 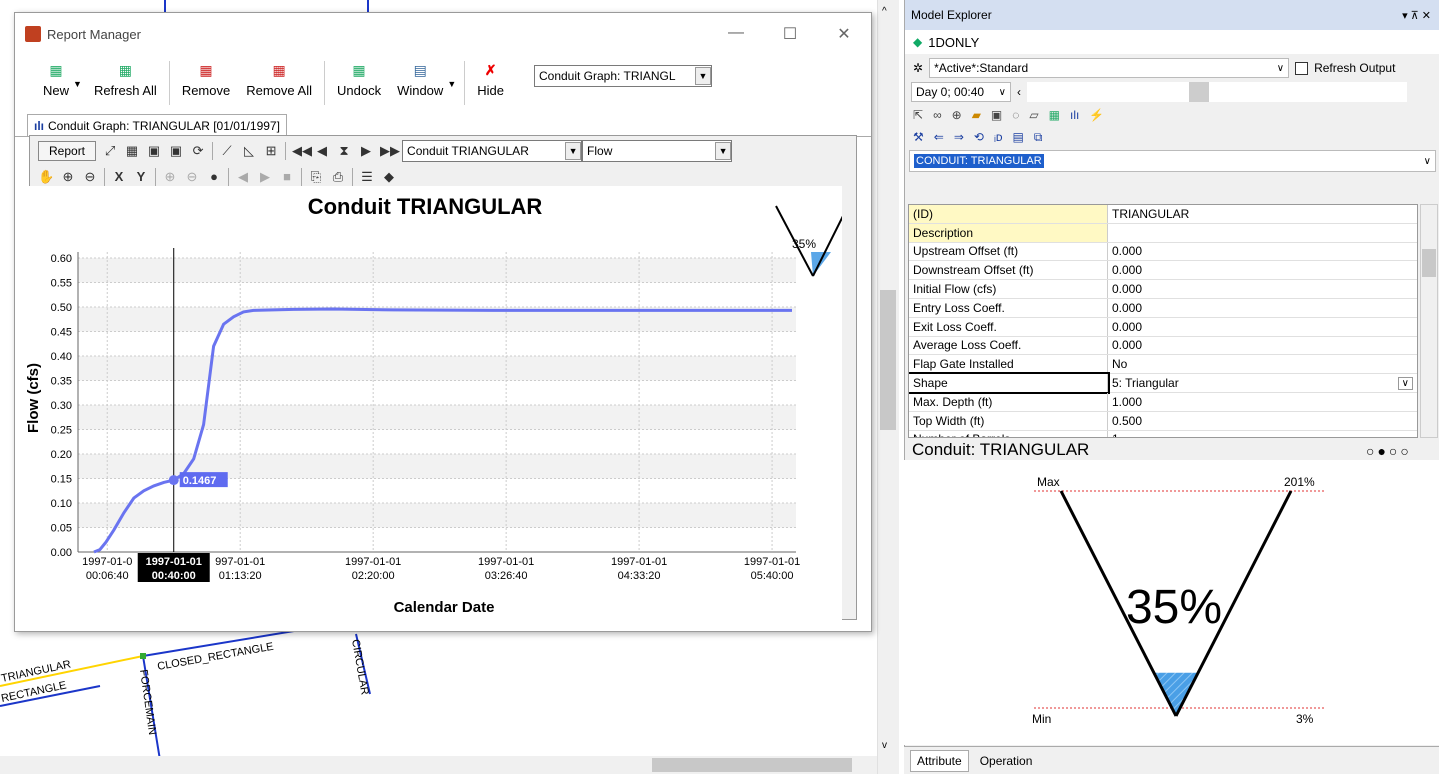 What do you see at coordinates (1172, 42) in the screenshot?
I see `model-row: ◆ 1DONLY` at bounding box center [1172, 42].